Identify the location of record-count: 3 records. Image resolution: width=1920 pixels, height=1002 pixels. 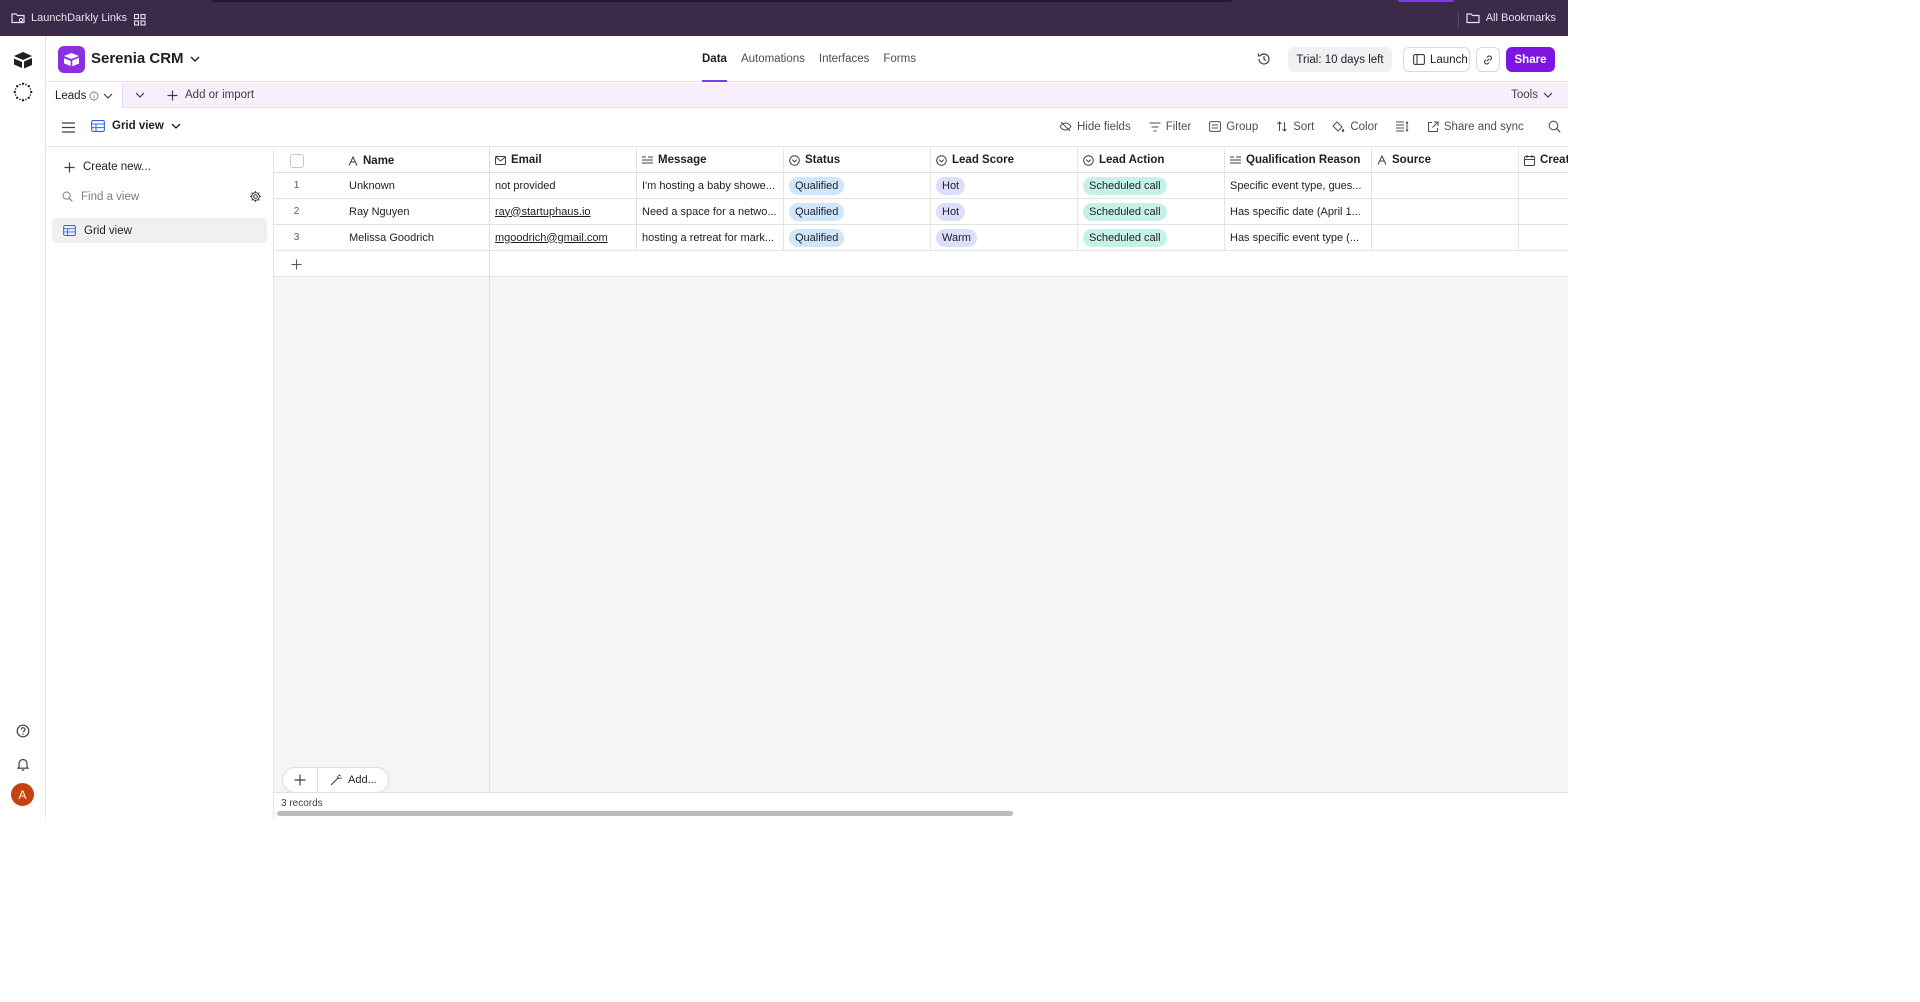
(302, 803).